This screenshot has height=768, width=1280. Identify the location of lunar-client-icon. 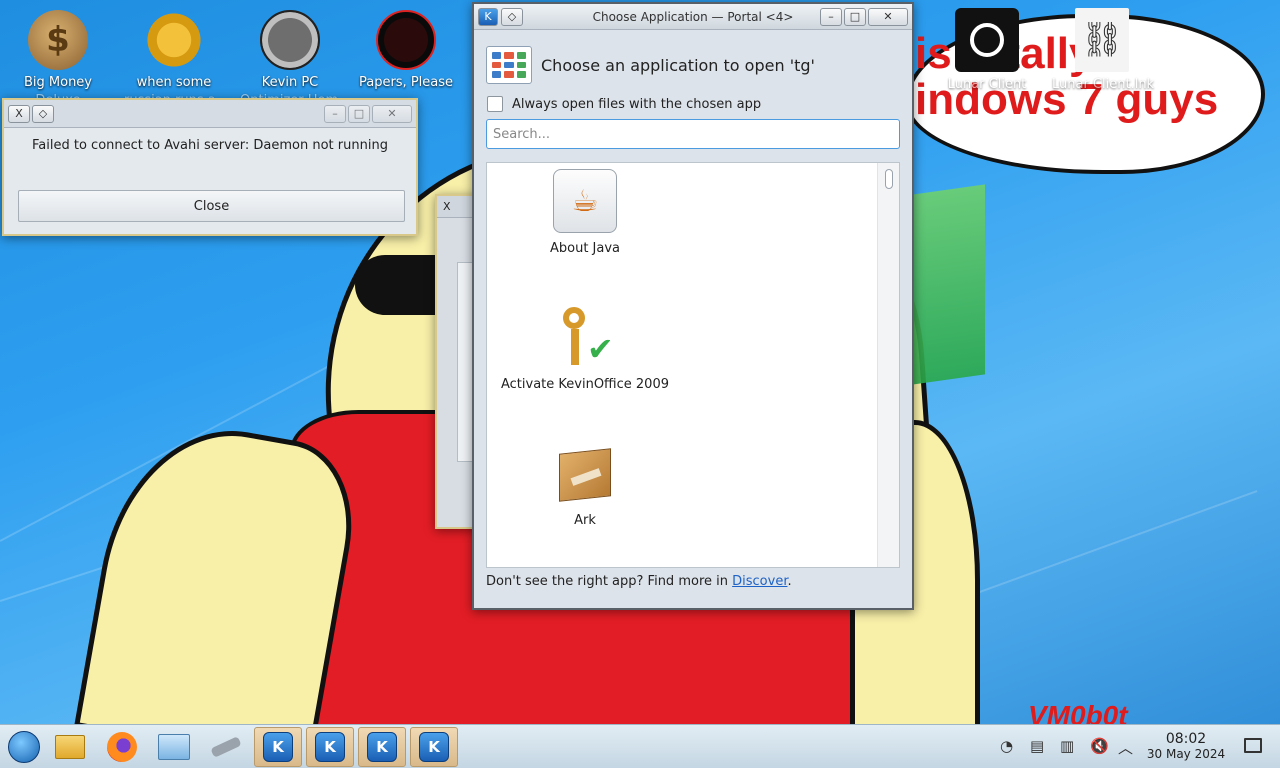
(987, 40).